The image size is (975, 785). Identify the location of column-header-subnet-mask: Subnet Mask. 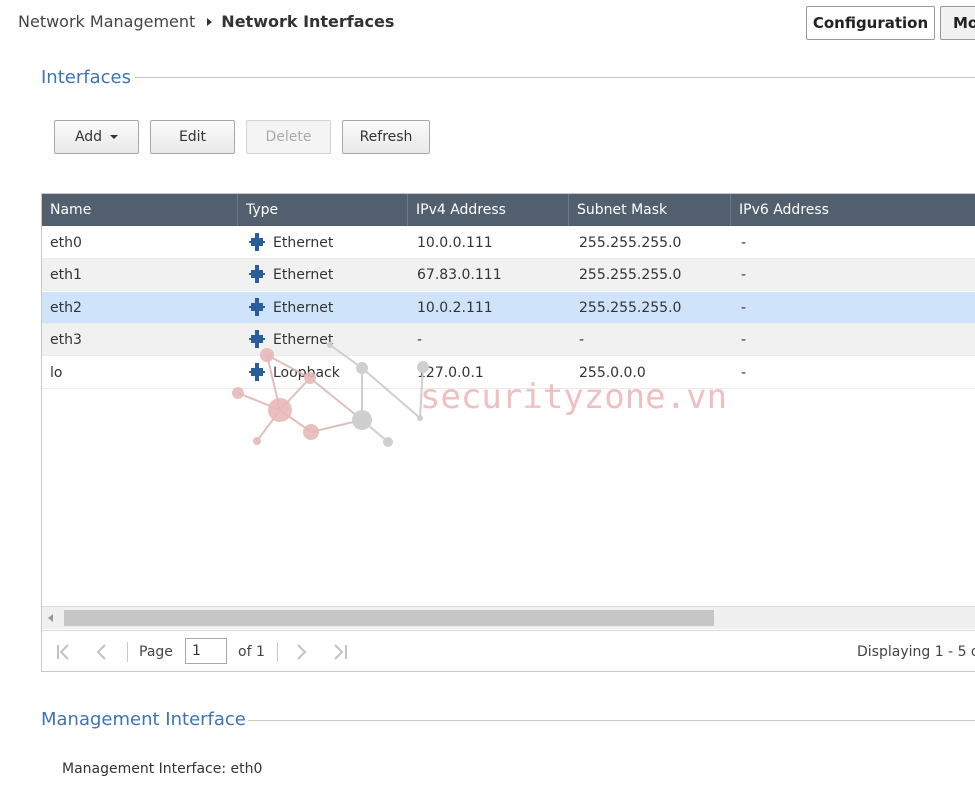
(650, 210).